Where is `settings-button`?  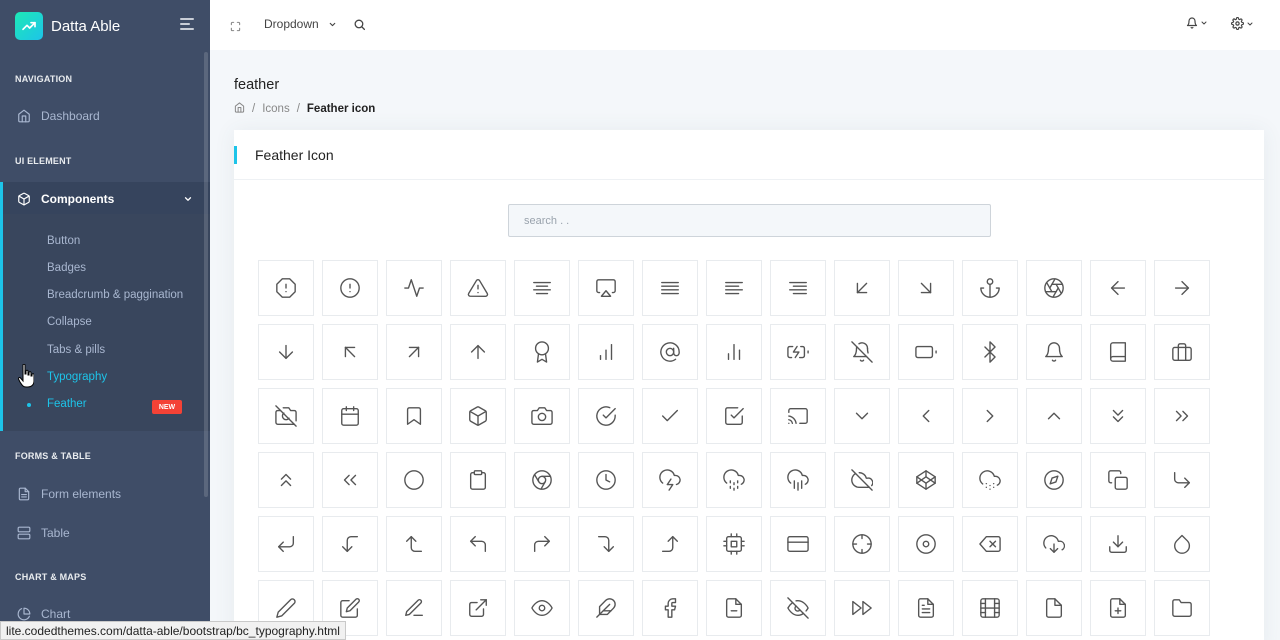
settings-button is located at coordinates (1242, 23).